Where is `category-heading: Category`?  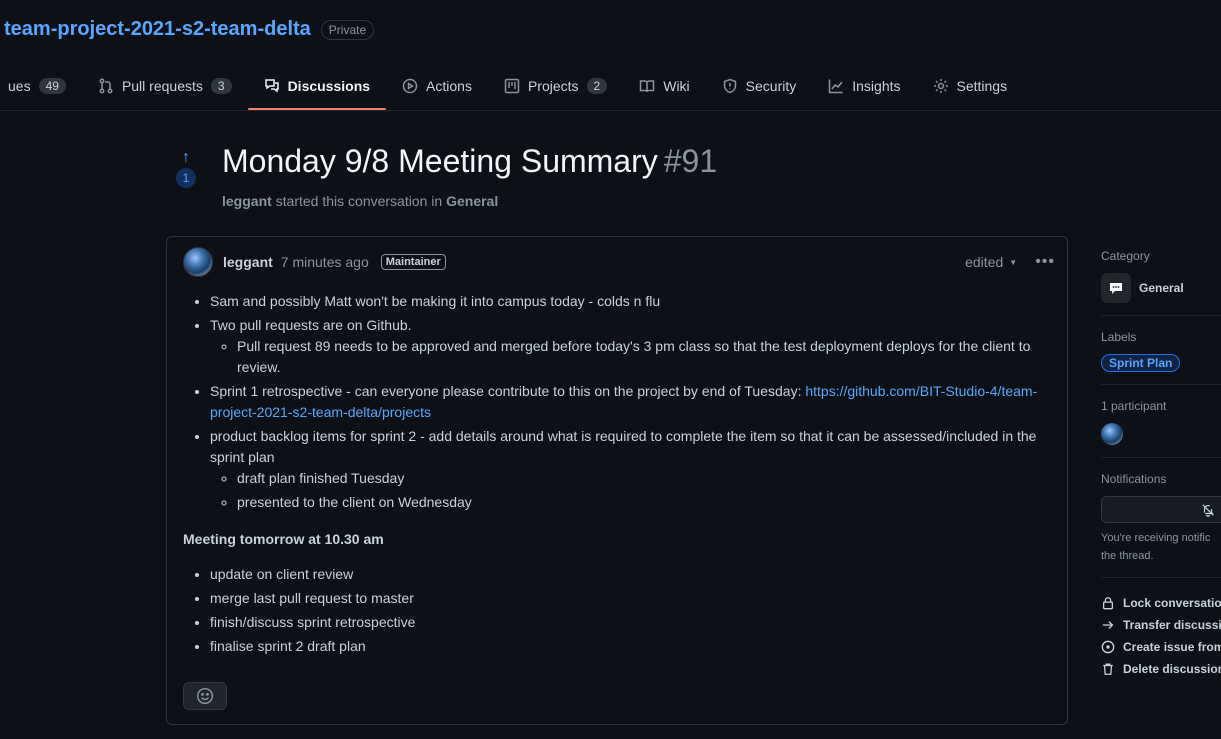 category-heading: Category is located at coordinates (1125, 256).